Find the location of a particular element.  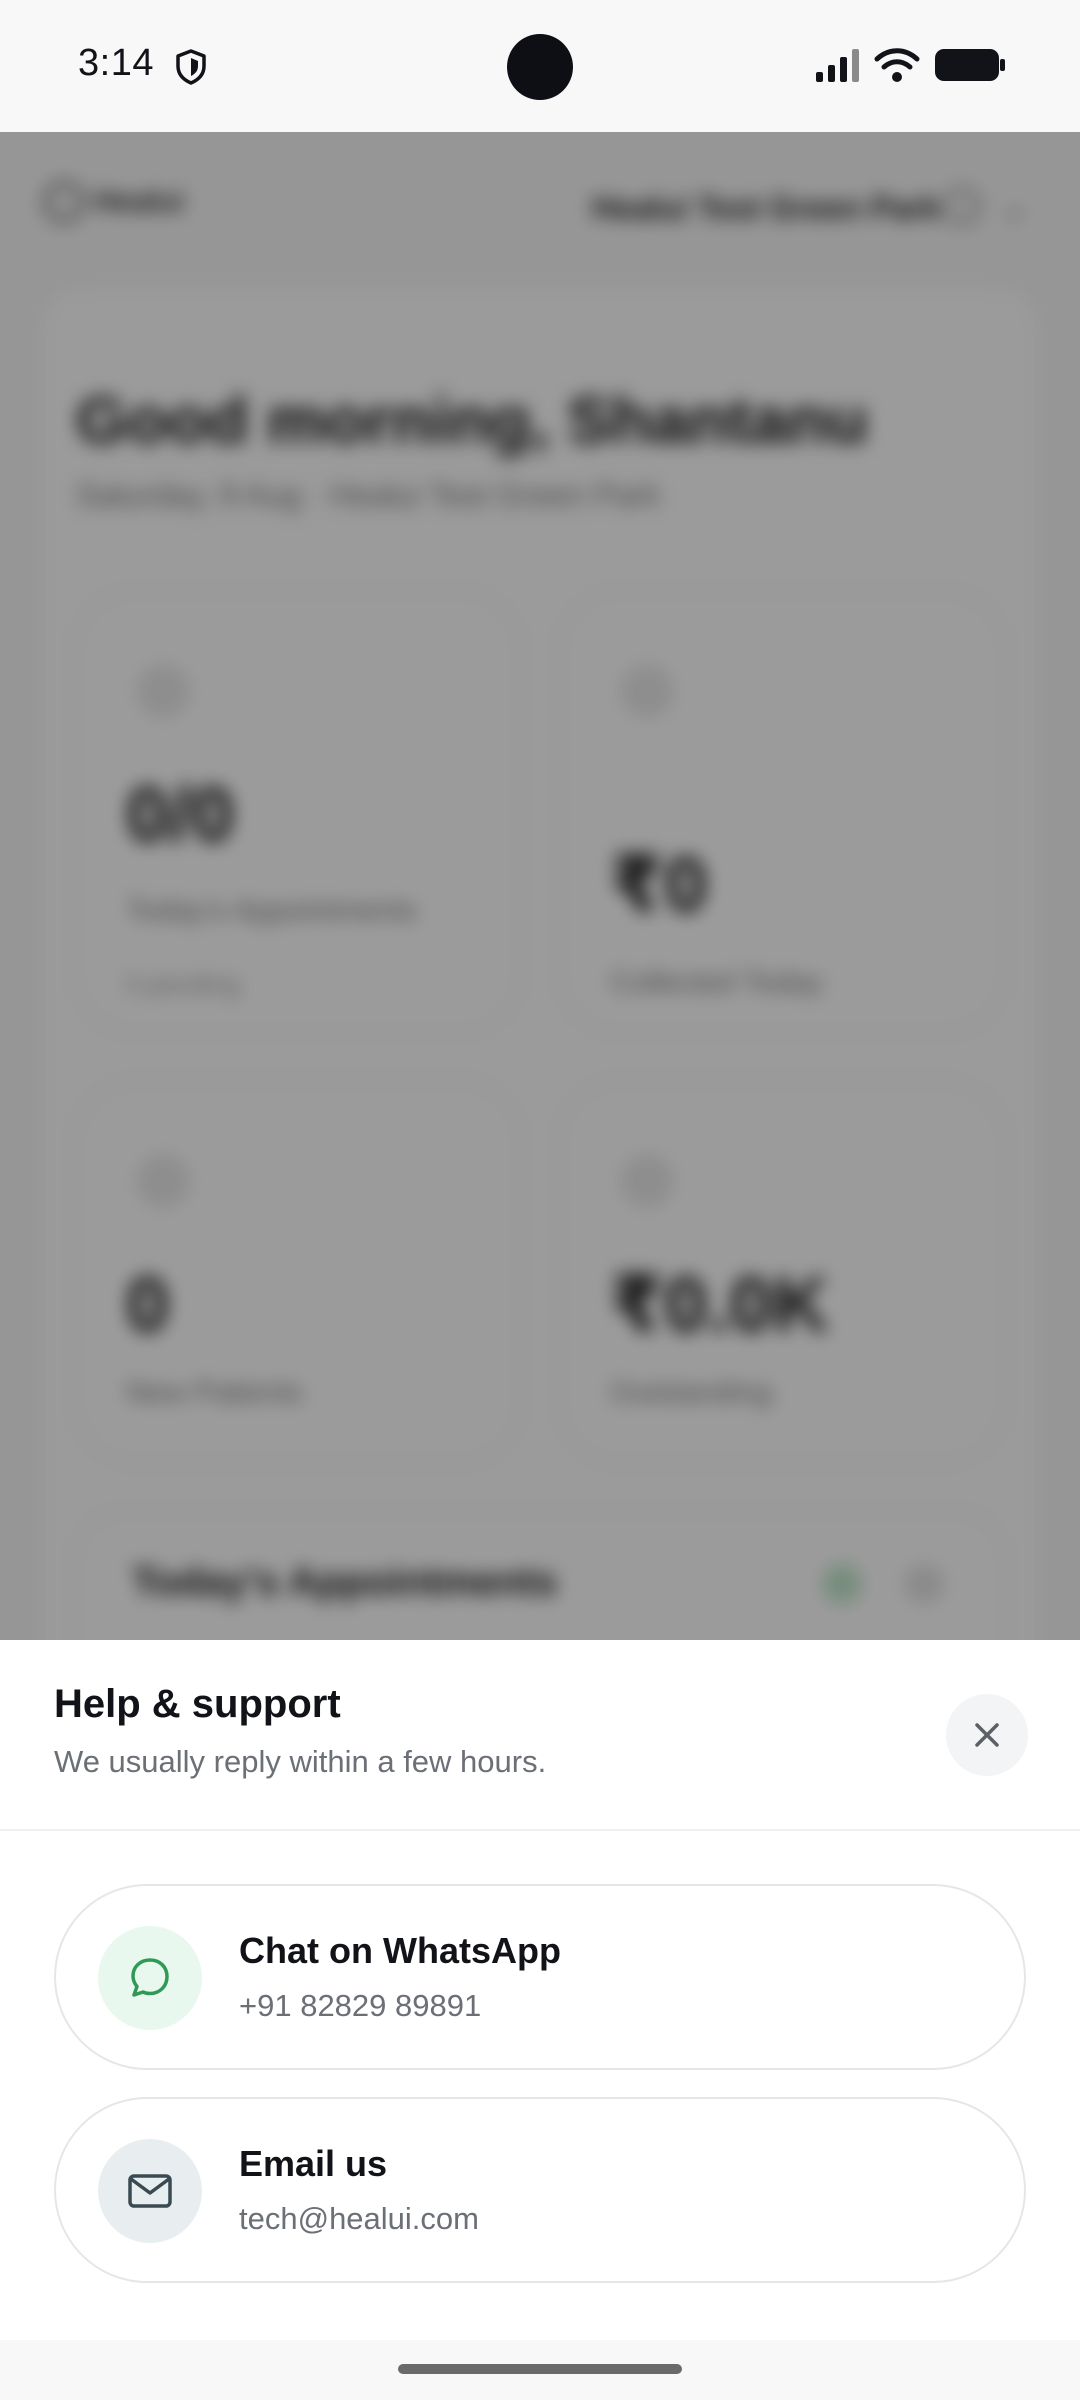

front-camera is located at coordinates (540, 67).